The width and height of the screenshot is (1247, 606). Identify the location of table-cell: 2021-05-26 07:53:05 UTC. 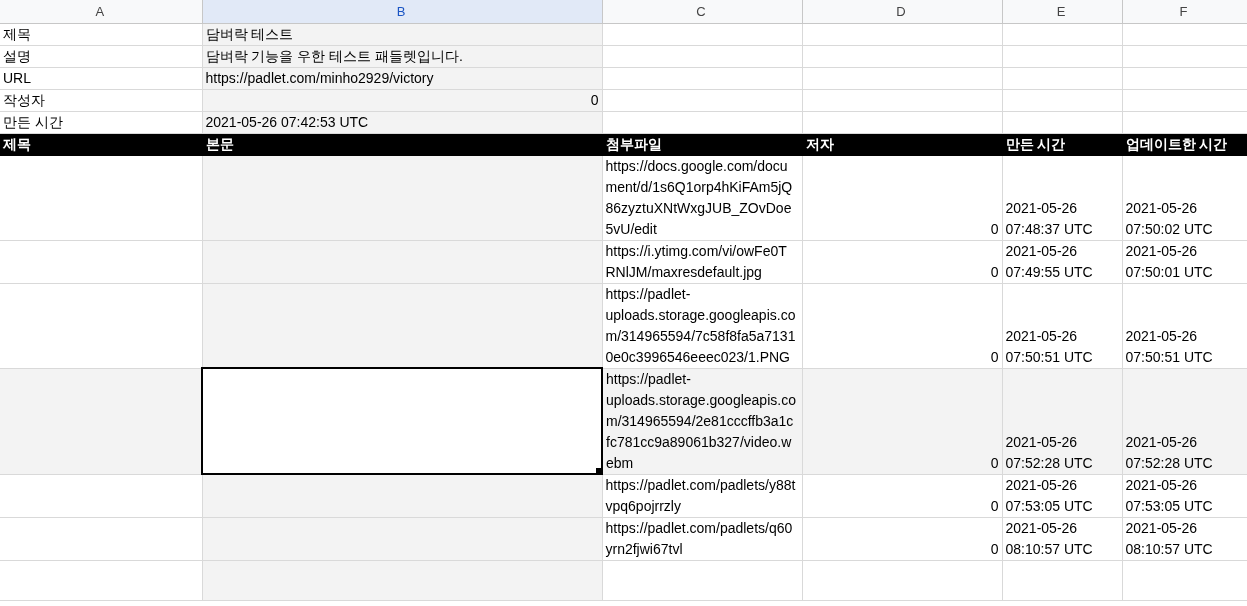
(1062, 495).